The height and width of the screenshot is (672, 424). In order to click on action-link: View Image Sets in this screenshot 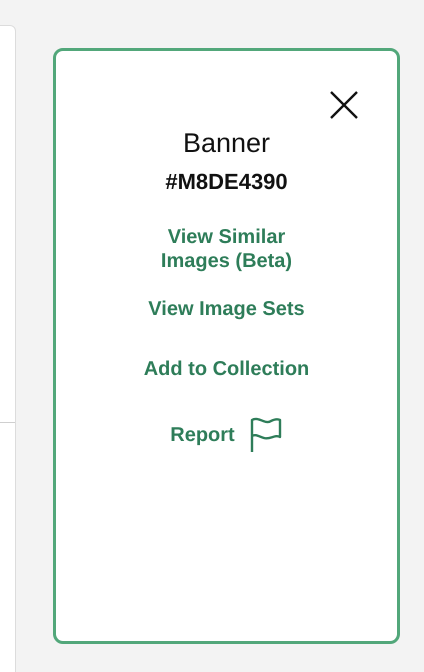, I will do `click(226, 309)`.